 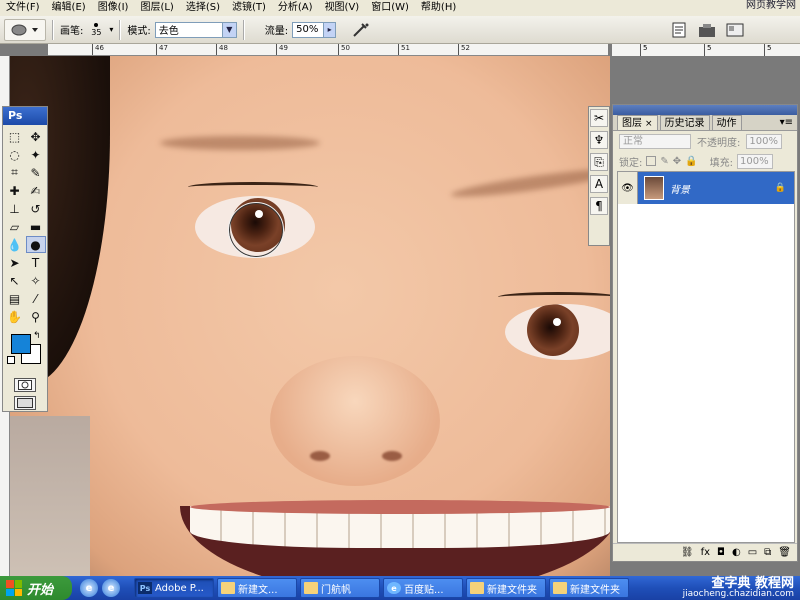 I want to click on history-brush-tool-icon: ↺, so click(x=36, y=208).